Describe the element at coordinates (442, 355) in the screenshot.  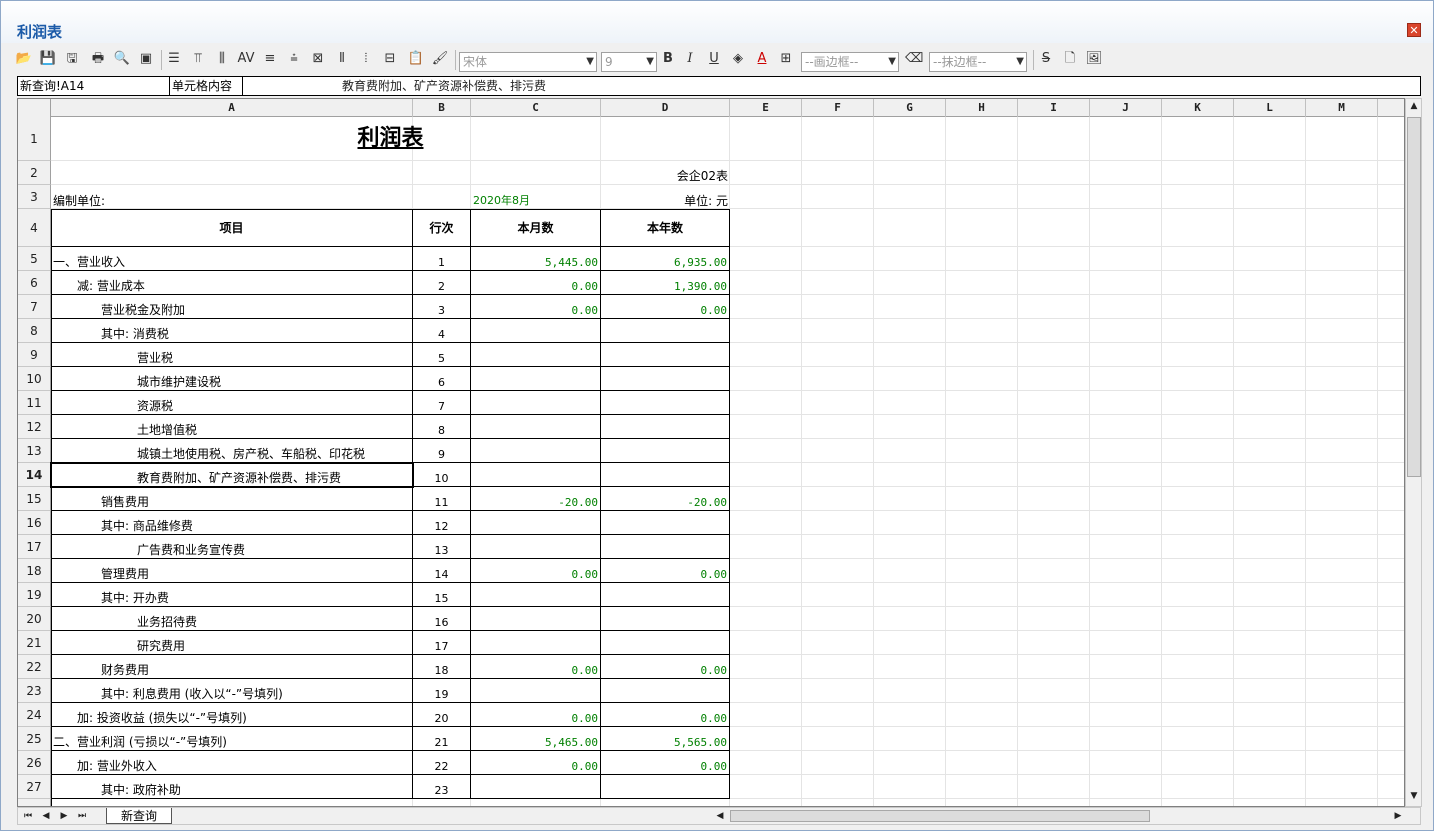
I see `line-number-cell: 5` at that location.